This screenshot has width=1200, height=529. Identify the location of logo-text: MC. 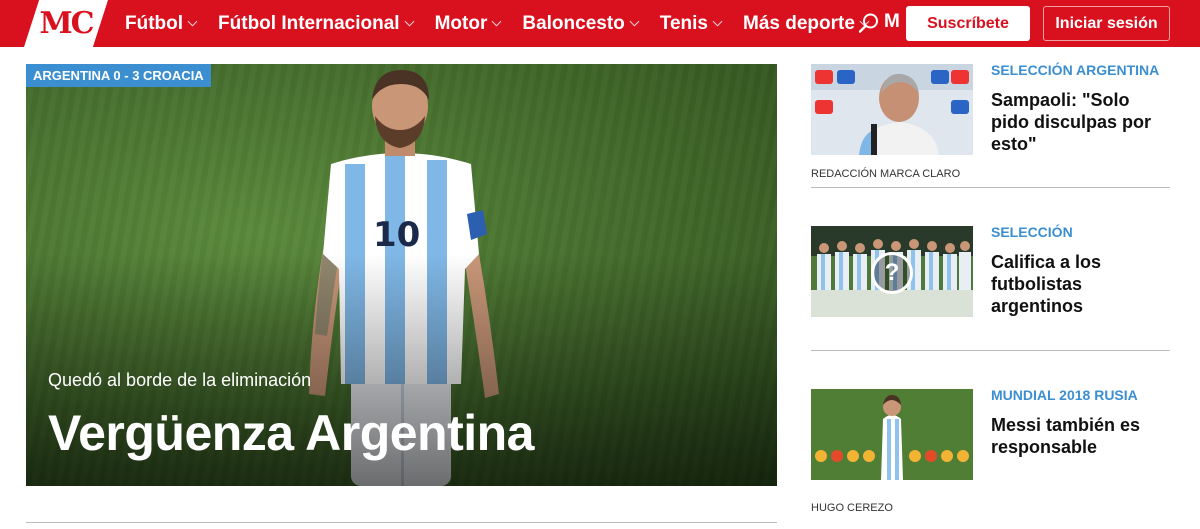
(66, 23).